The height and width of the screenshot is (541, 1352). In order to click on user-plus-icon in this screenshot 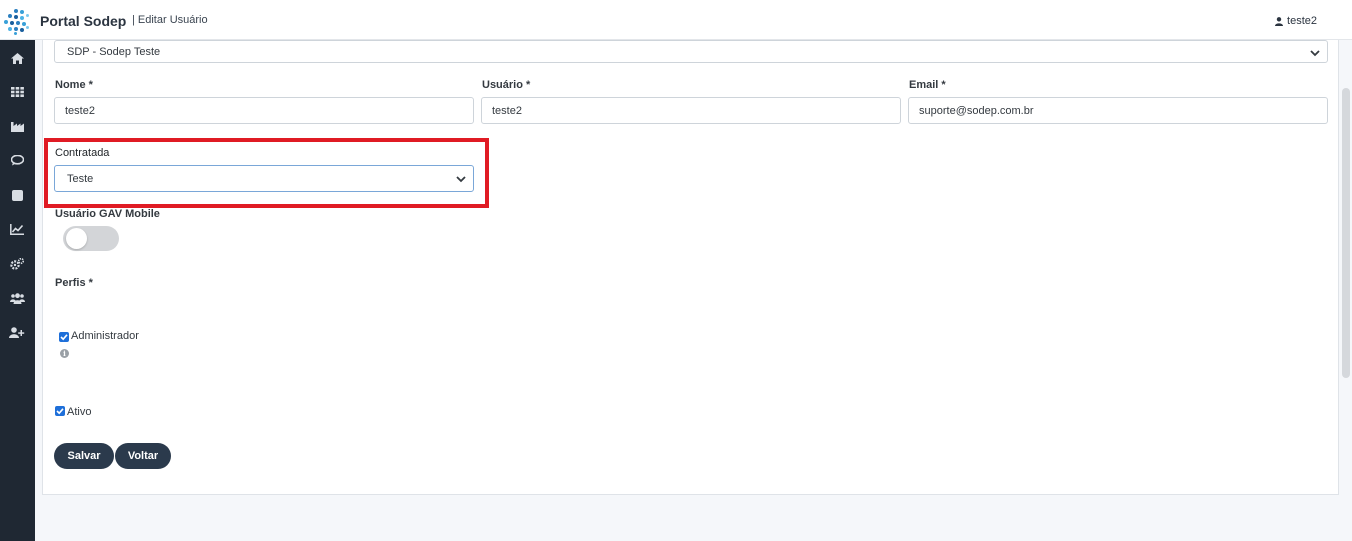, I will do `click(17, 332)`.